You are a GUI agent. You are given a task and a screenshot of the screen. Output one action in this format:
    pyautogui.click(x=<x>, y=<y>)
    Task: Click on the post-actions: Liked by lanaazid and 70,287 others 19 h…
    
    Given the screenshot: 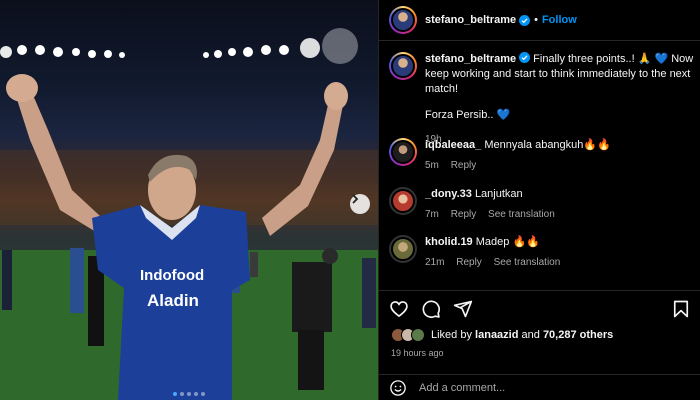 What is the action you would take?
    pyautogui.click(x=539, y=324)
    